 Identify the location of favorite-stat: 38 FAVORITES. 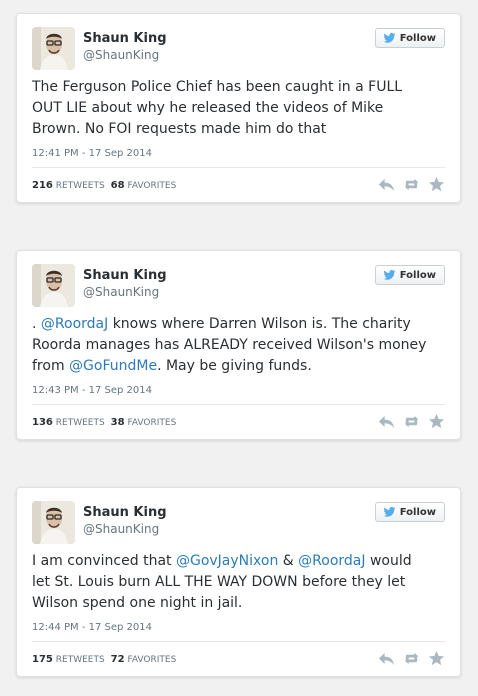
(144, 422).